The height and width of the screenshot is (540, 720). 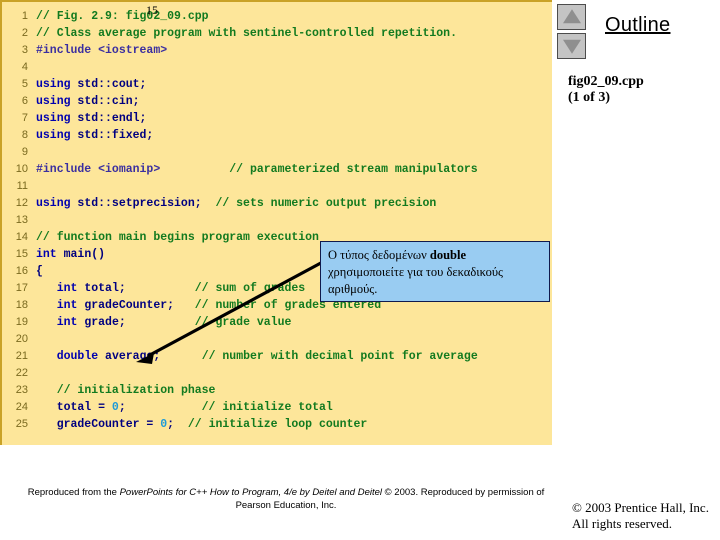 What do you see at coordinates (277, 101) in the screenshot?
I see `code-line: 6 using std::cin;` at bounding box center [277, 101].